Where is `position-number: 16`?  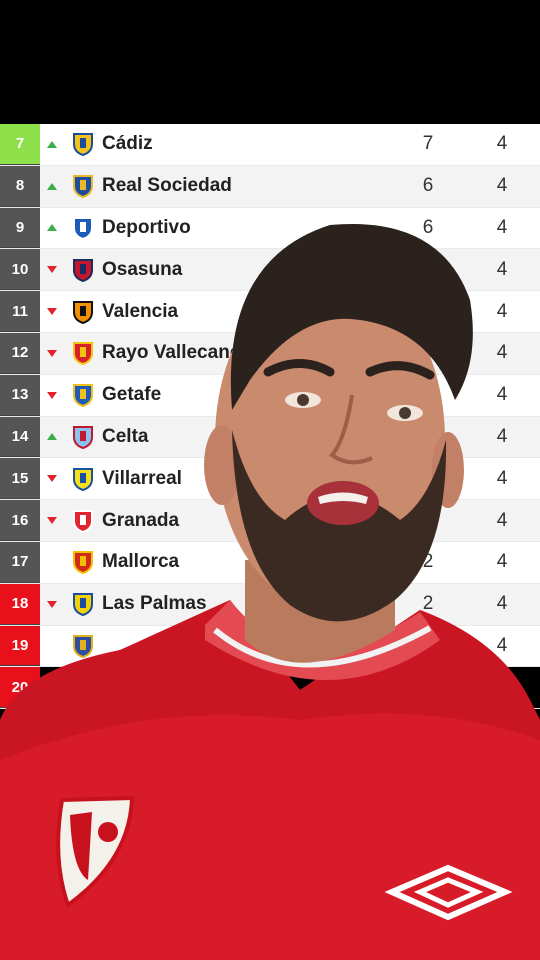 position-number: 16 is located at coordinates (20, 520).